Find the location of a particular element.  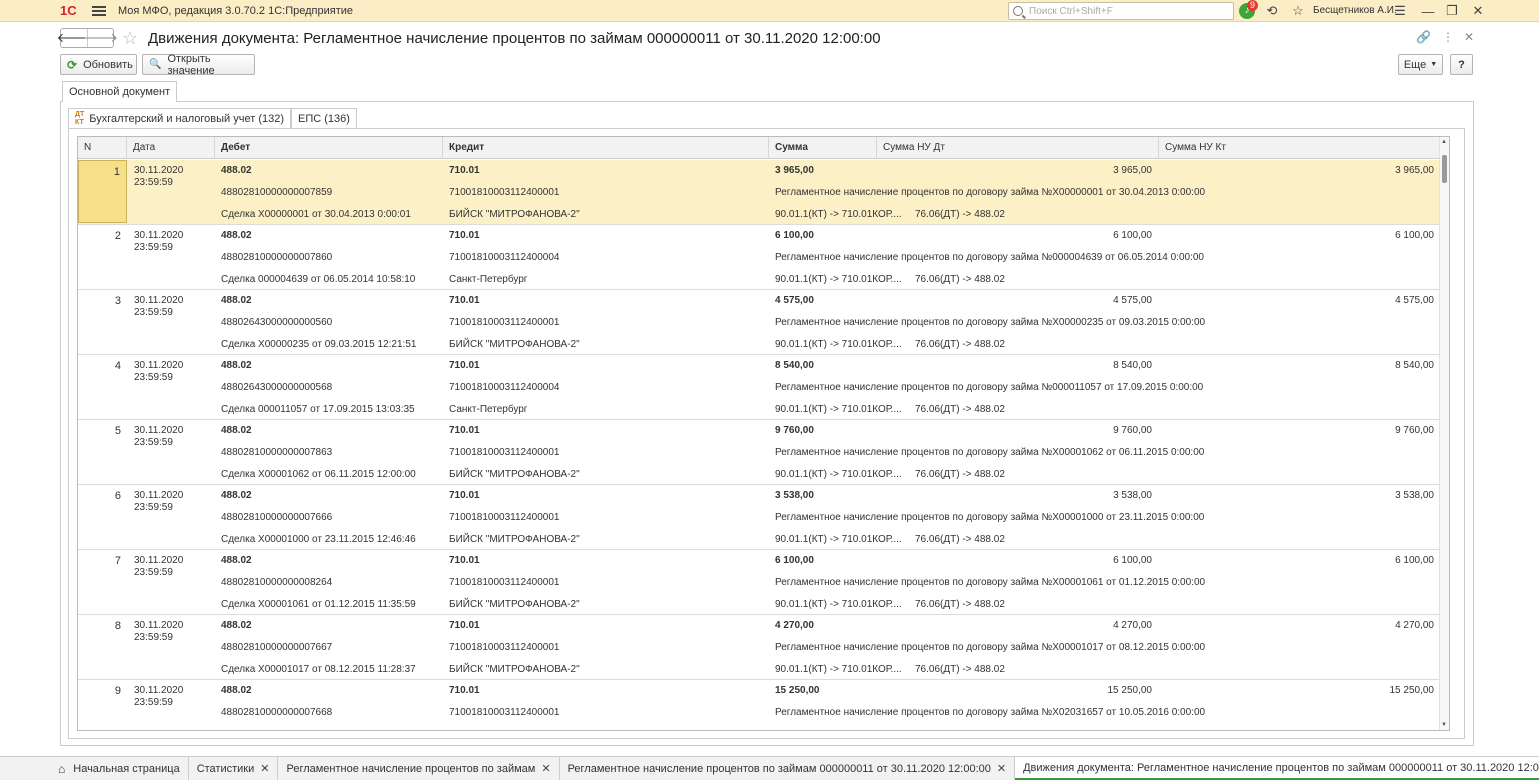

current-user: Бесщетников А.И. is located at coordinates (1355, 10).